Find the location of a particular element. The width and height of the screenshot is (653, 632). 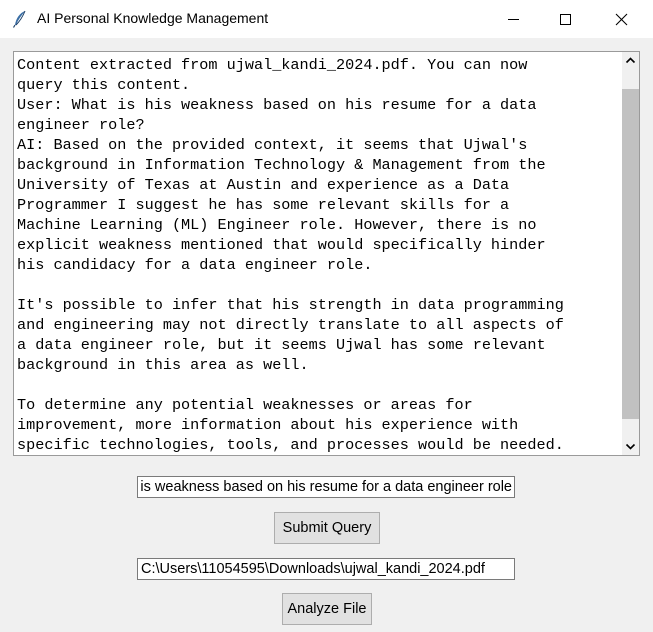

minimize-icon is located at coordinates (513, 19).